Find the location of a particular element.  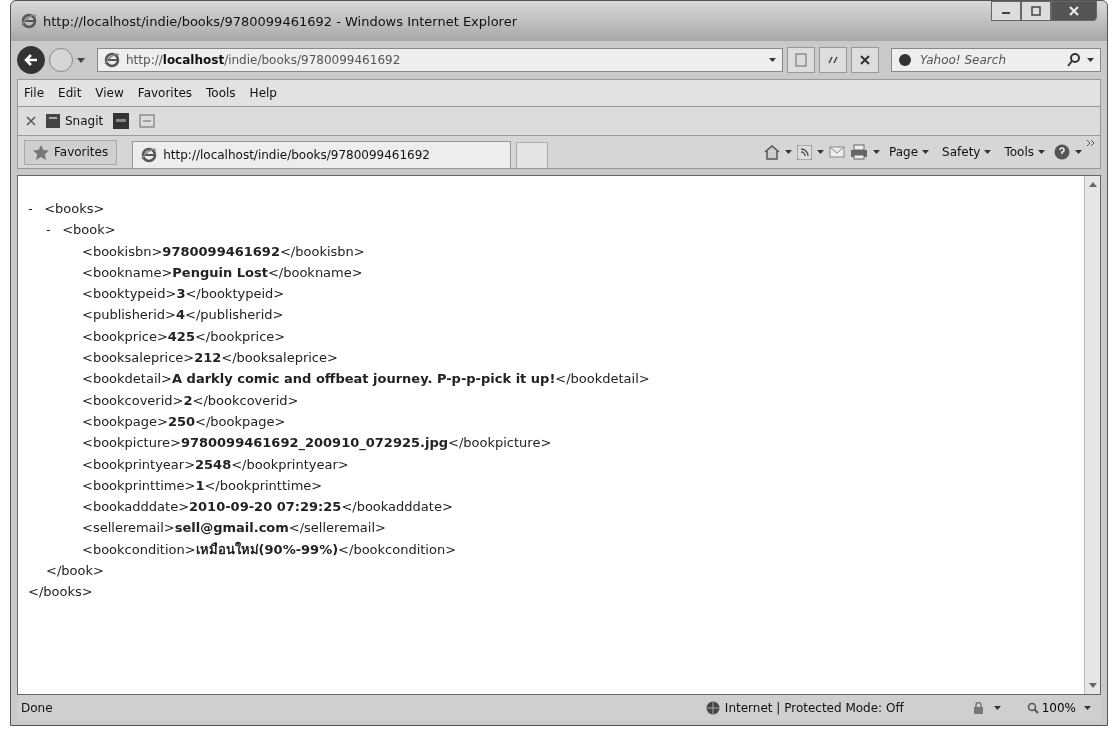

search-icon is located at coordinates (1074, 60).